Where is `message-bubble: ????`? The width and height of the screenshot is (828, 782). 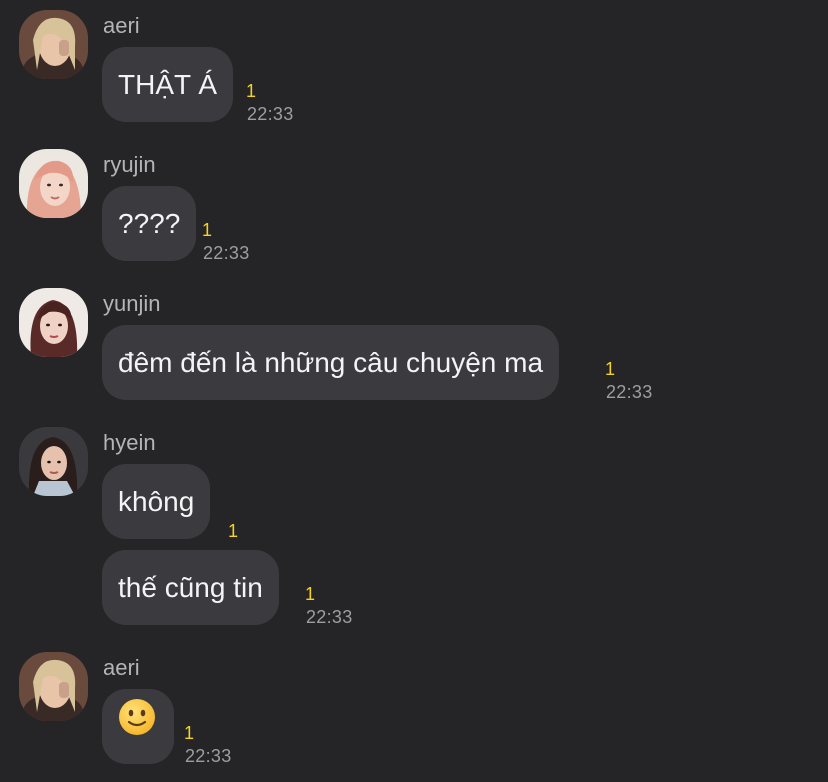
message-bubble: ???? is located at coordinates (149, 223).